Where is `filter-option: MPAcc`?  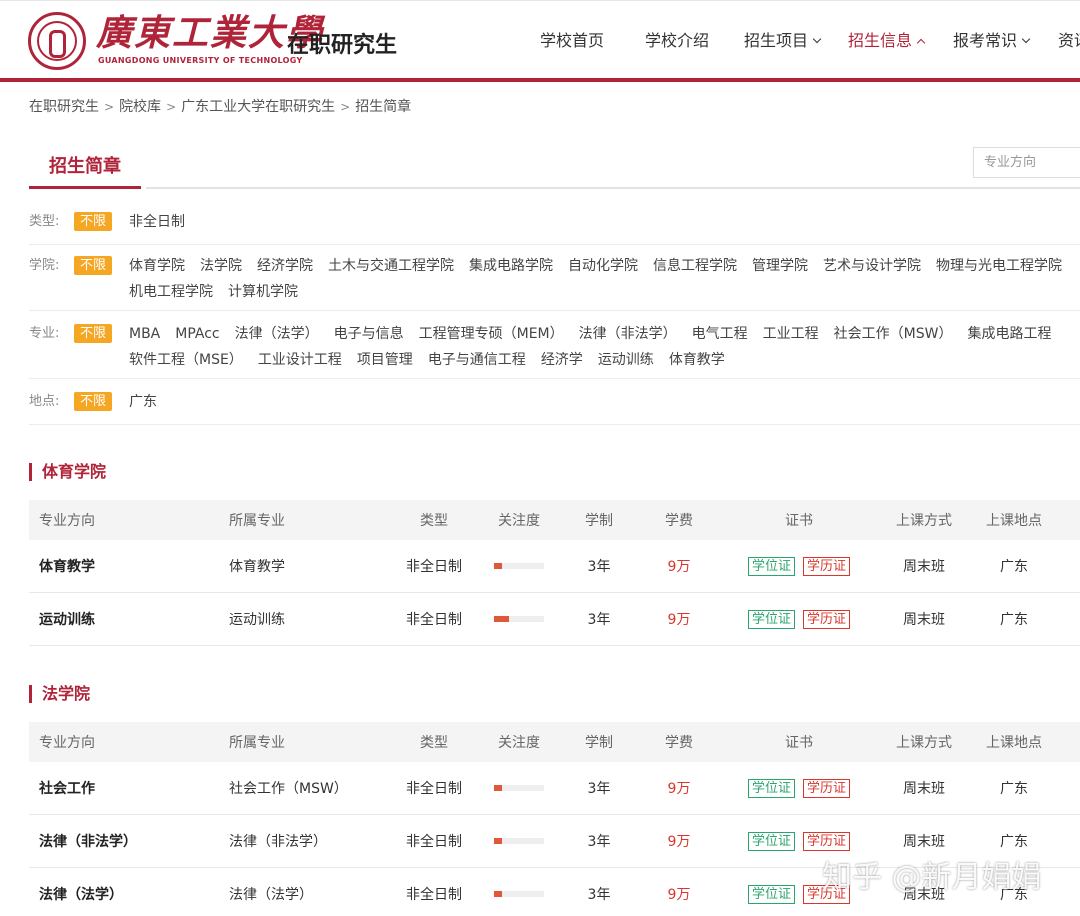 filter-option: MPAcc is located at coordinates (197, 334).